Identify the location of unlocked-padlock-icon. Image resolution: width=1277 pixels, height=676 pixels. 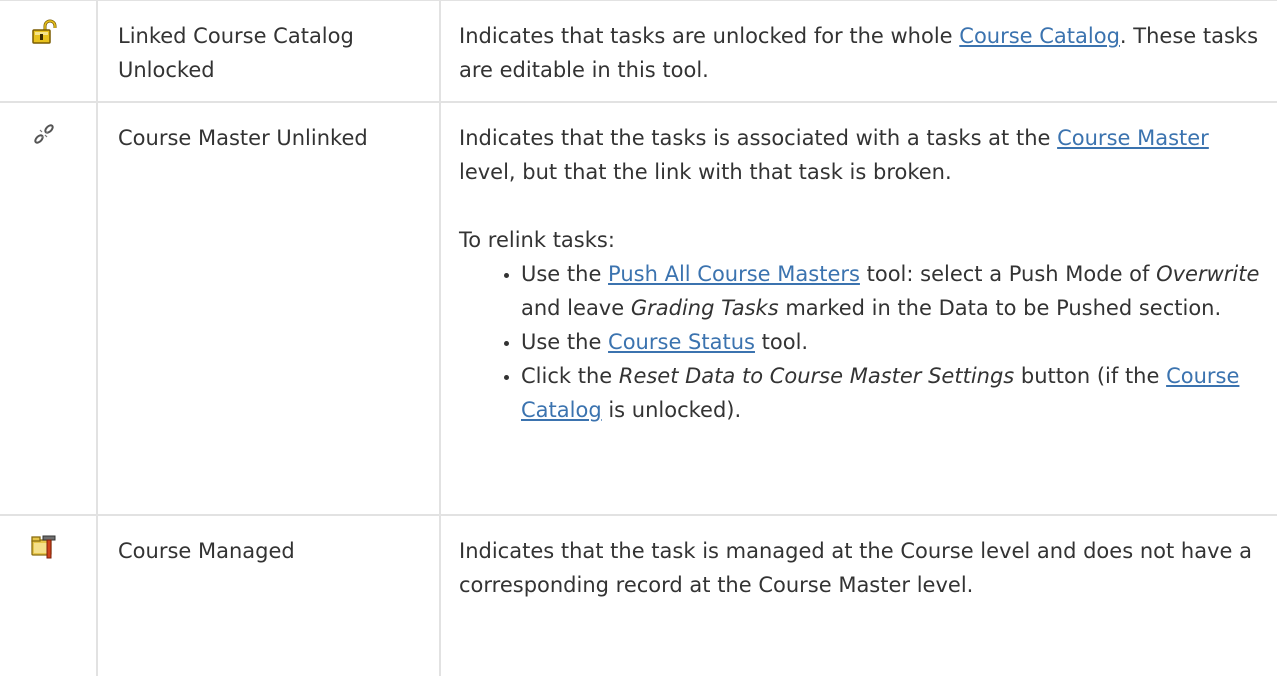
(63, 32).